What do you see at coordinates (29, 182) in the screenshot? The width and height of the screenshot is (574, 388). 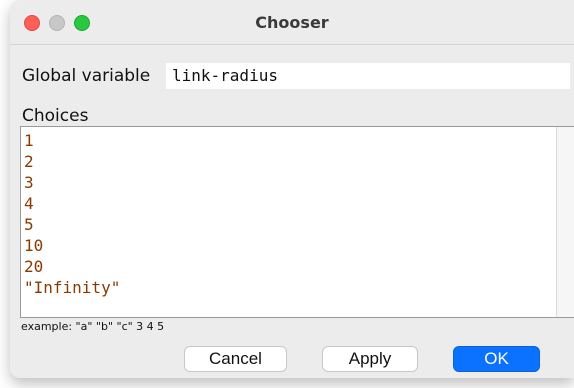 I see `choice-item: 3` at bounding box center [29, 182].